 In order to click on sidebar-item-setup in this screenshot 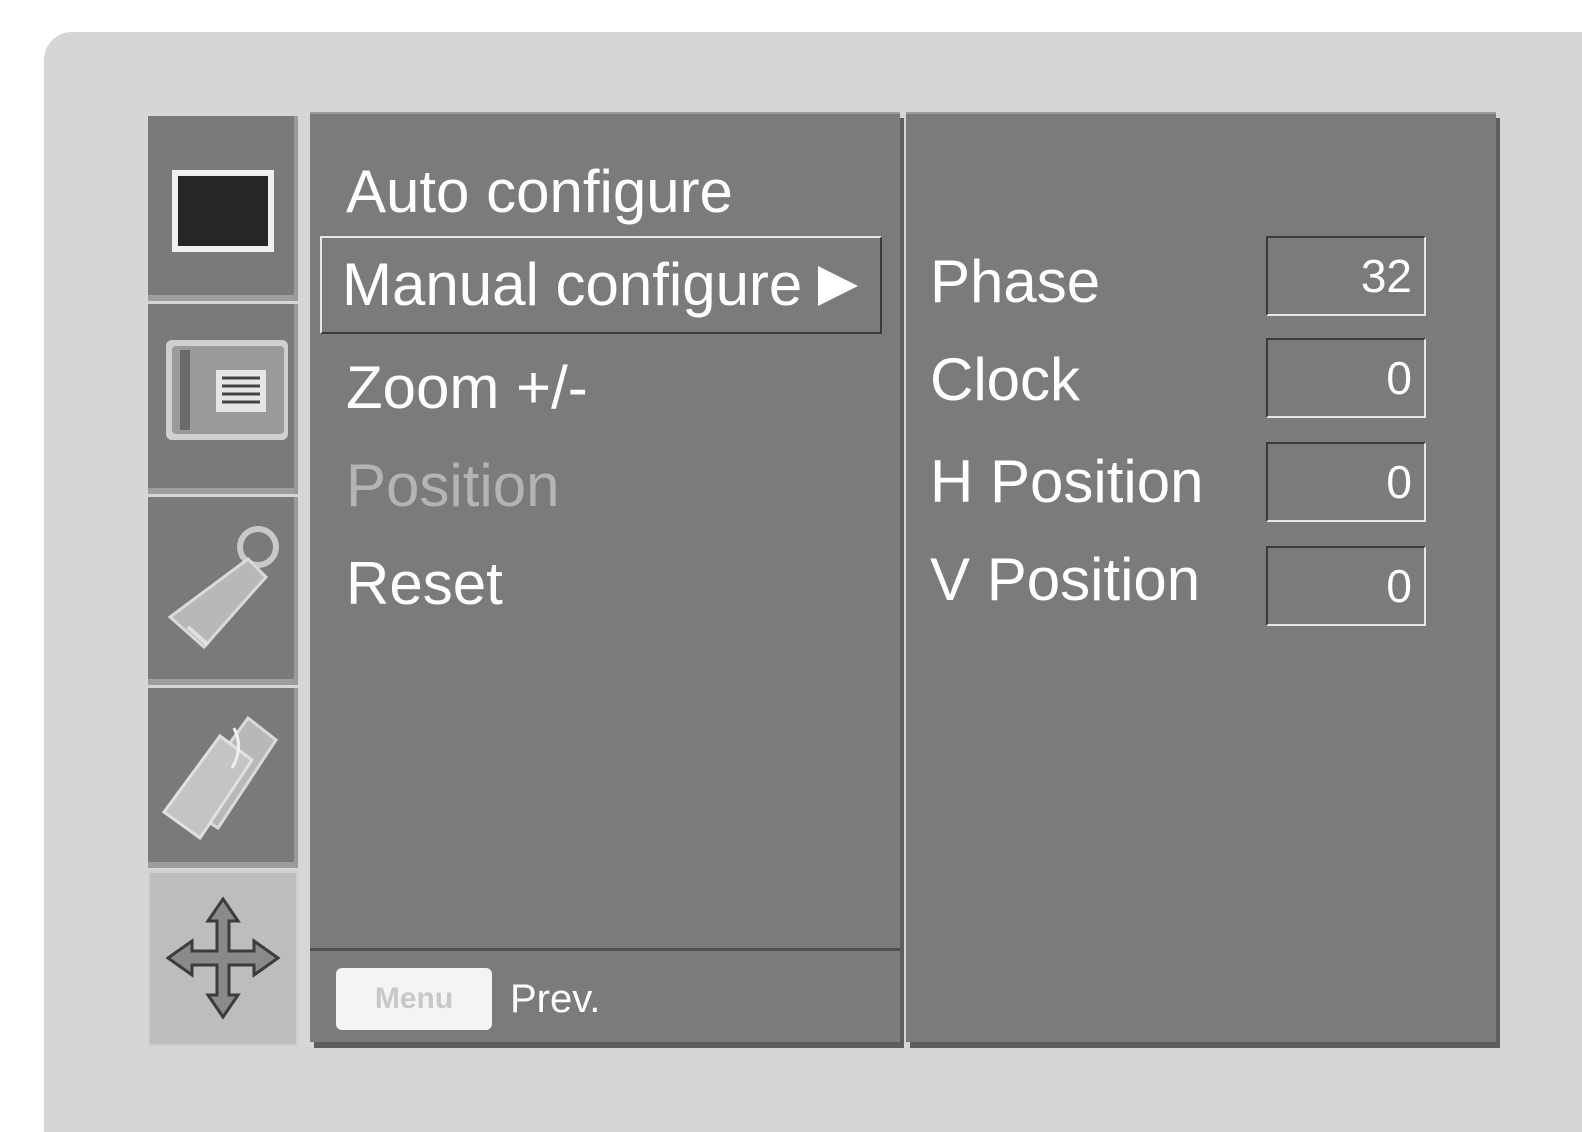, I will do `click(223, 591)`.